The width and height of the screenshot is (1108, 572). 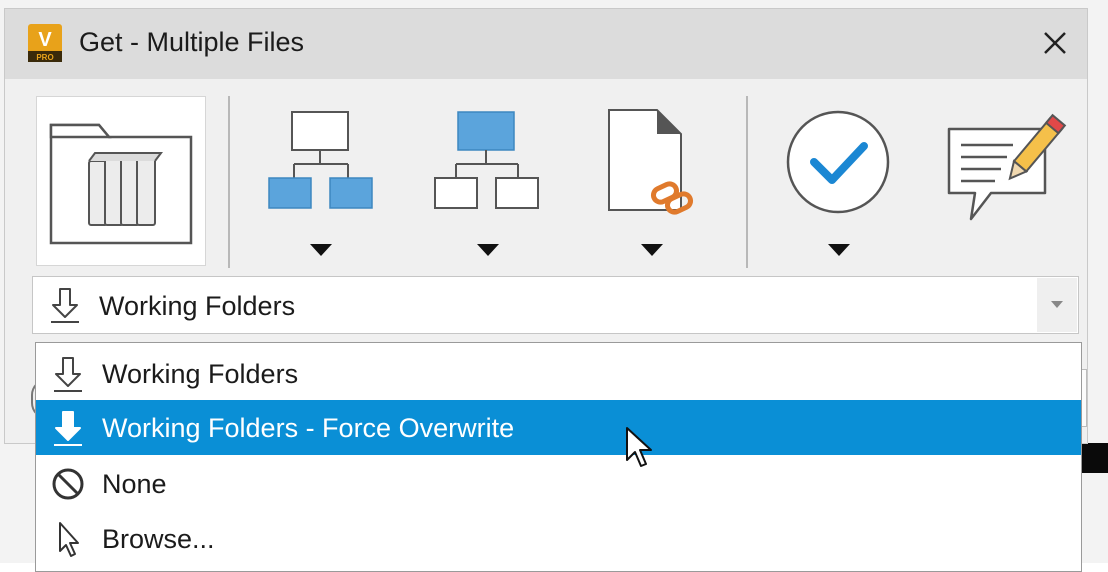 I want to click on checkmark-circle-icon, so click(x=838, y=162).